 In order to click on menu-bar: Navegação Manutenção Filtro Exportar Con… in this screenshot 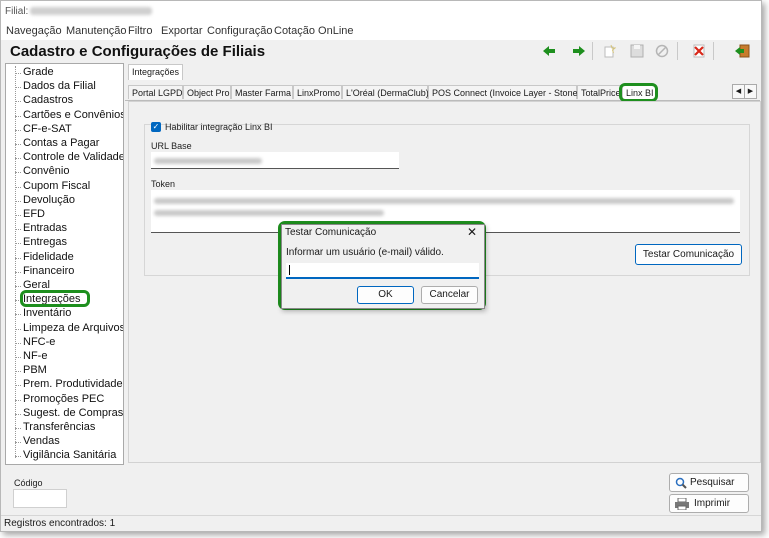, I will do `click(381, 31)`.